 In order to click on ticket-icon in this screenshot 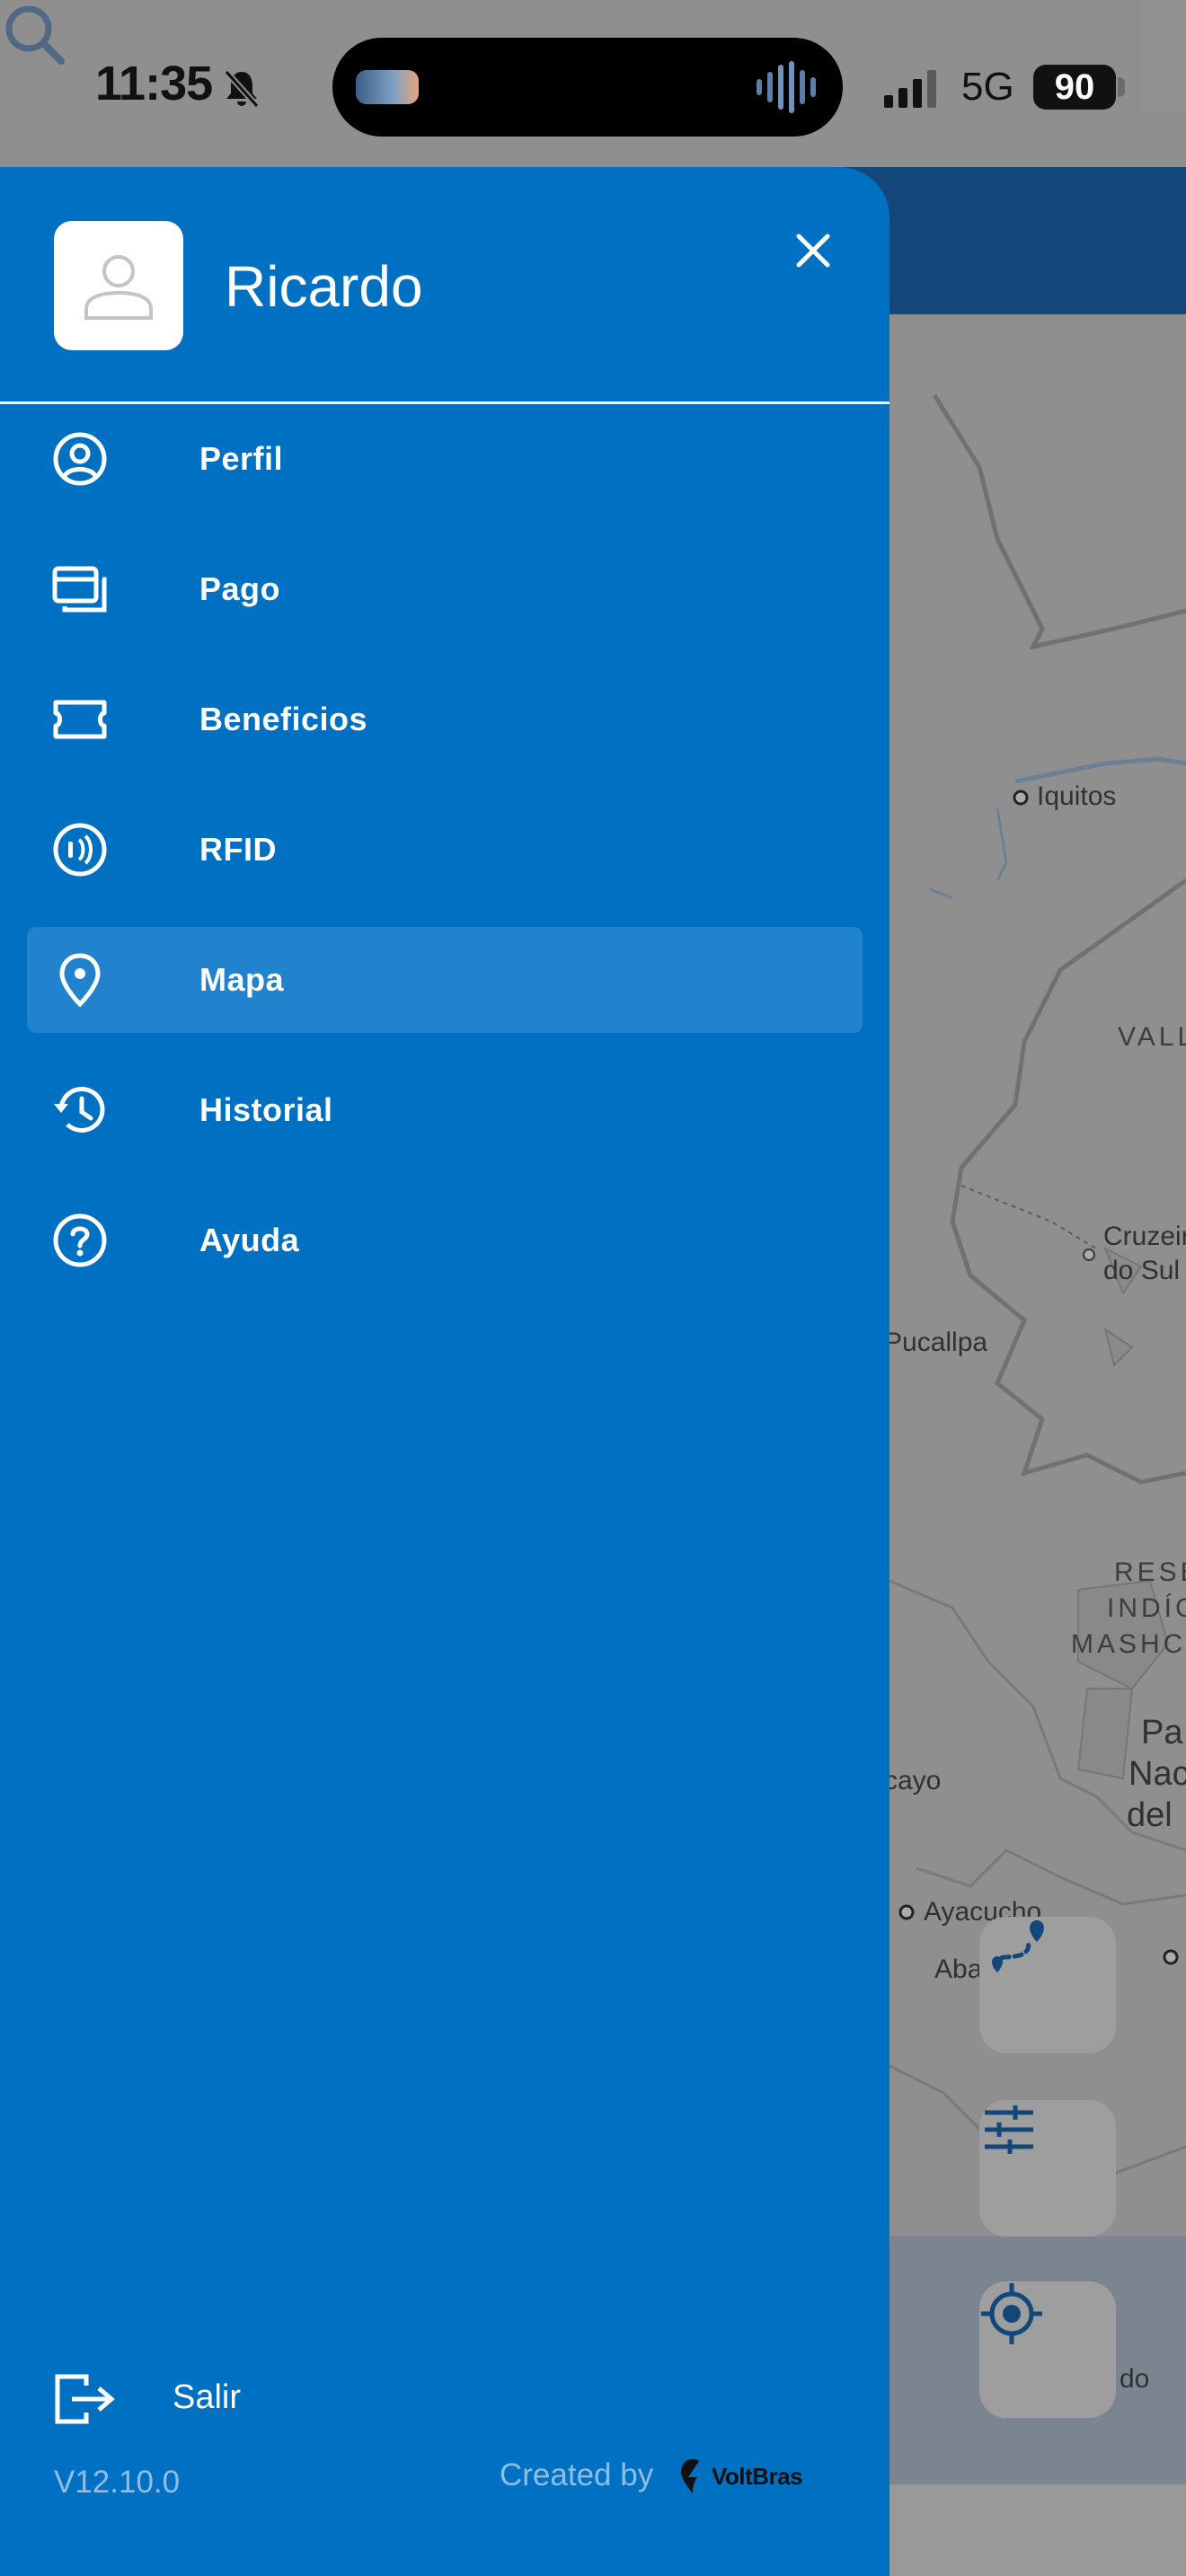, I will do `click(80, 719)`.